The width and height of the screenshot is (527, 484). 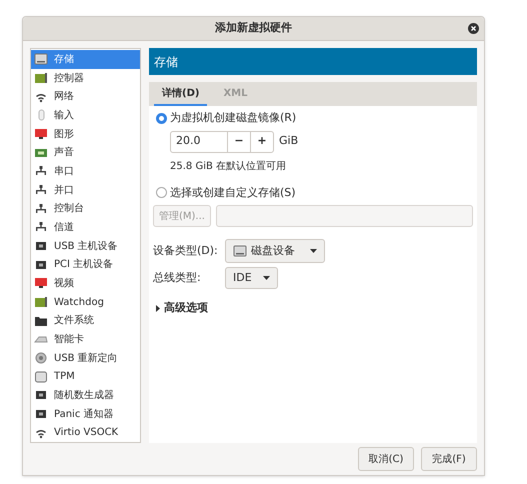 I want to click on item-label: USB 主机设备, so click(x=86, y=247).